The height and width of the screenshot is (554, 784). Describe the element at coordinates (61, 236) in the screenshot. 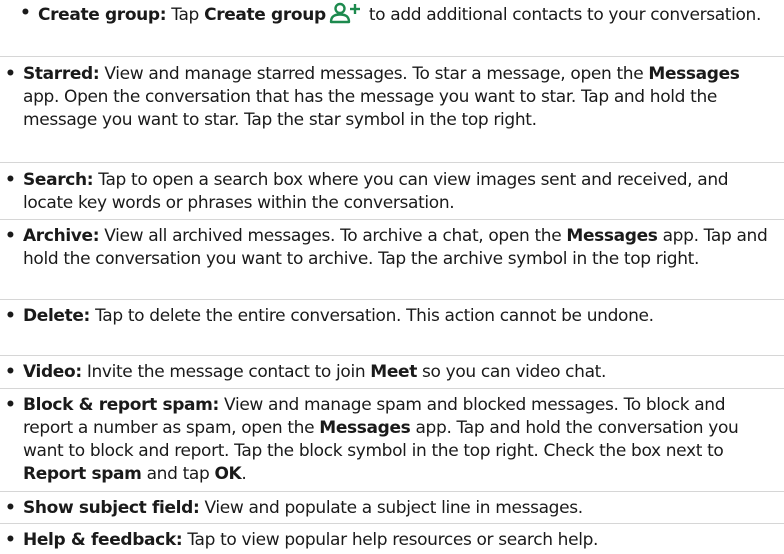

I see `term-label: Archive:` at that location.